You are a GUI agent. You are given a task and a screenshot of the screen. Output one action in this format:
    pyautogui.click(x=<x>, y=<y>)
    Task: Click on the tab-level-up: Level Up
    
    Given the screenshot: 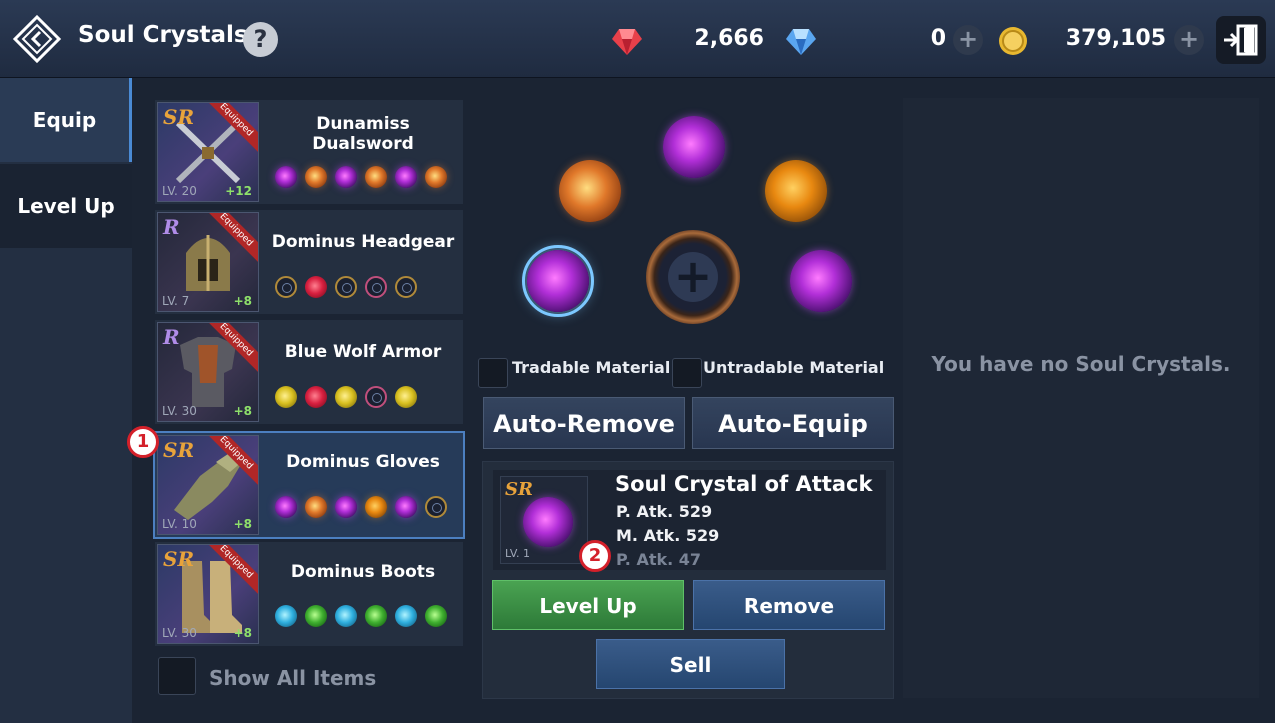 What is the action you would take?
    pyautogui.click(x=66, y=206)
    